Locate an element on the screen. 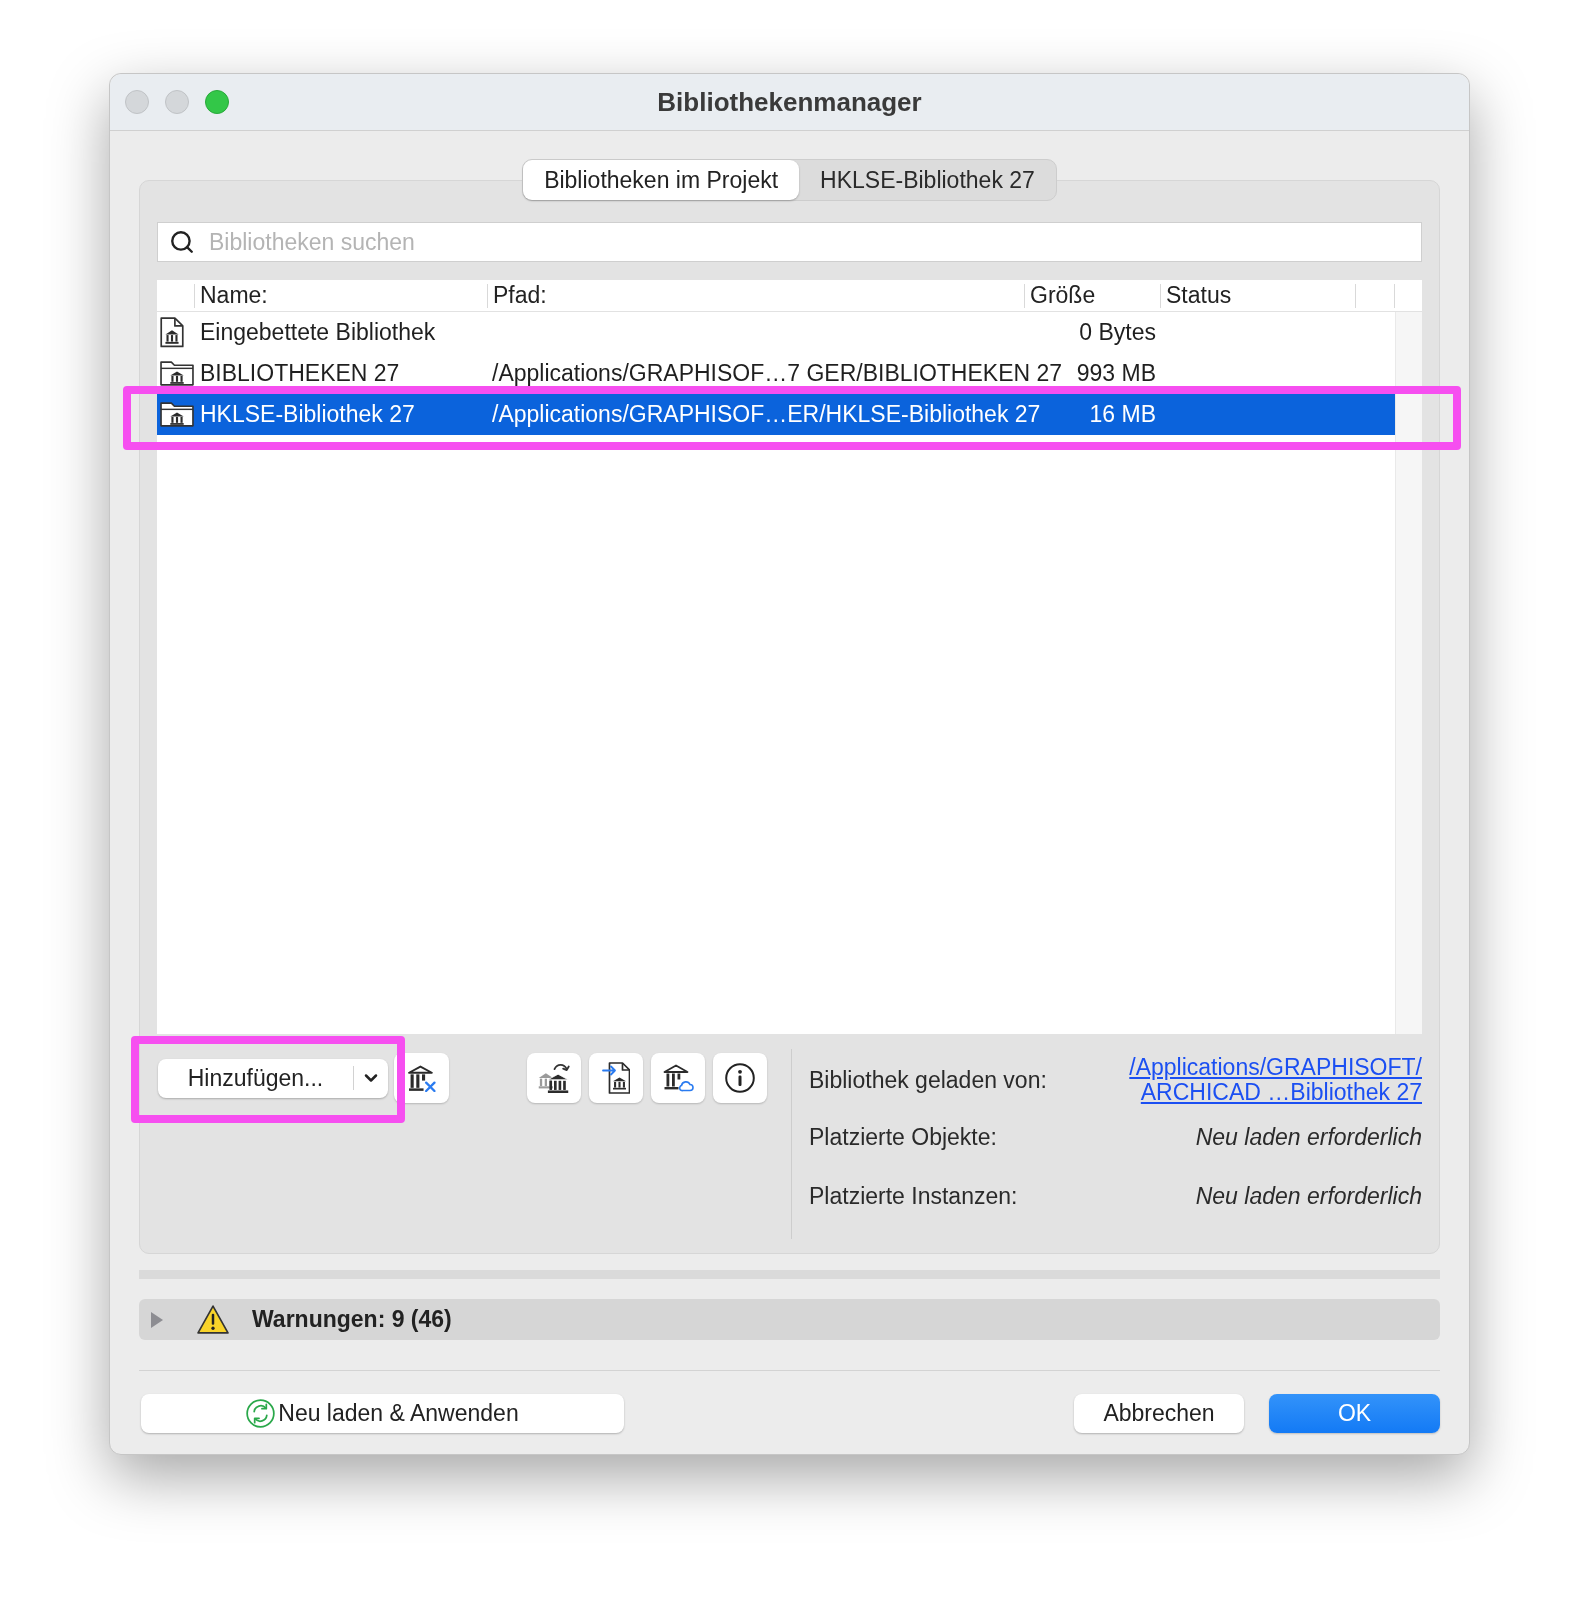 This screenshot has height=1600, width=1580. document-import-icon is located at coordinates (616, 1078).